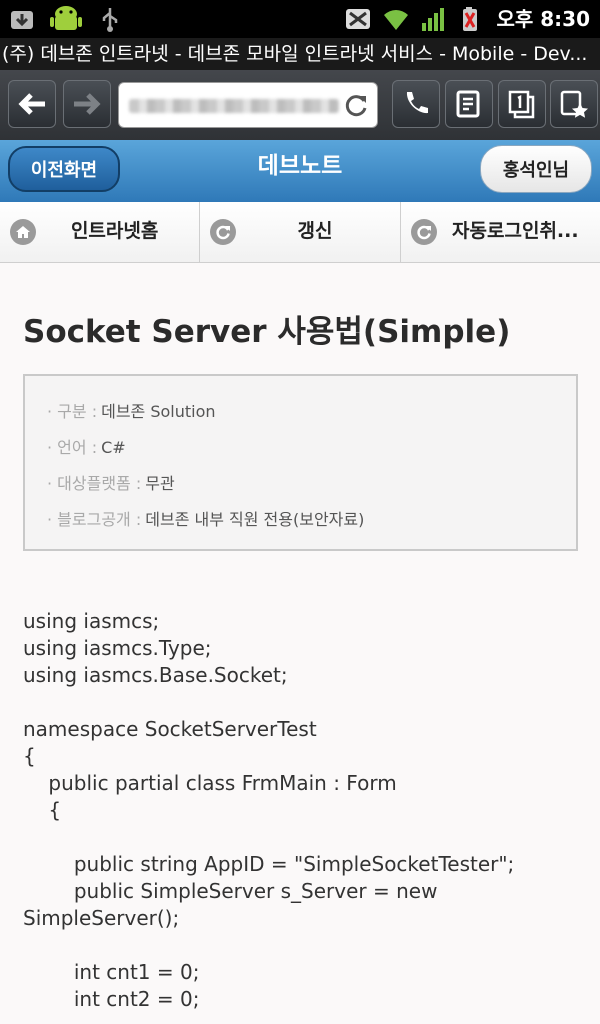 The height and width of the screenshot is (1024, 600). I want to click on notes-button, so click(469, 104).